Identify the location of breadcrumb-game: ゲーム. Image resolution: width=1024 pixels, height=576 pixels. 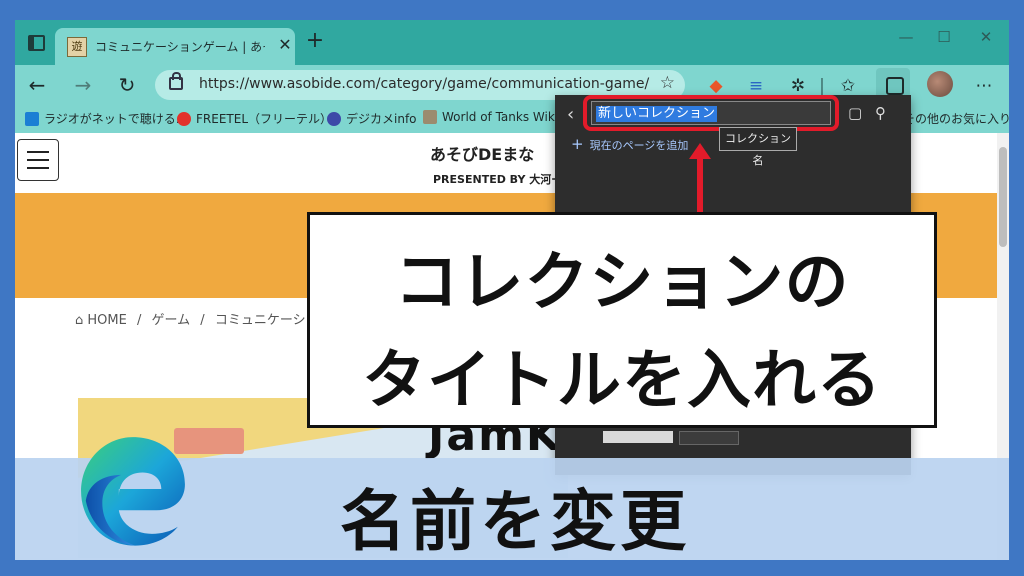
(171, 320).